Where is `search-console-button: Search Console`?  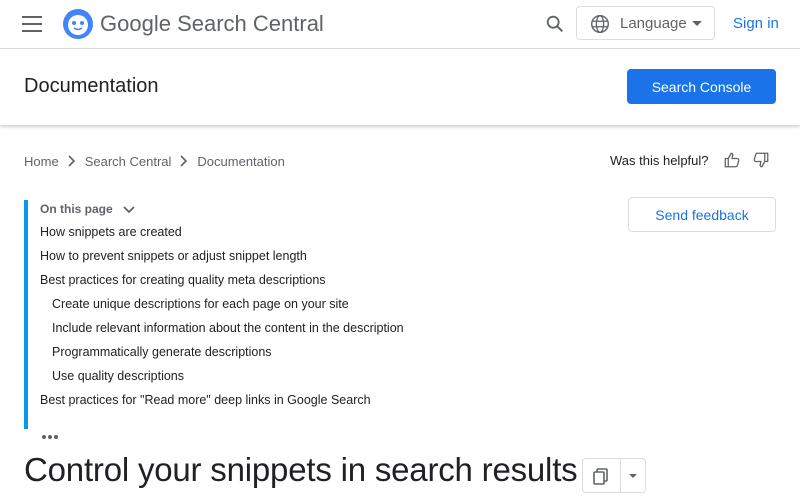
search-console-button: Search Console is located at coordinates (701, 86).